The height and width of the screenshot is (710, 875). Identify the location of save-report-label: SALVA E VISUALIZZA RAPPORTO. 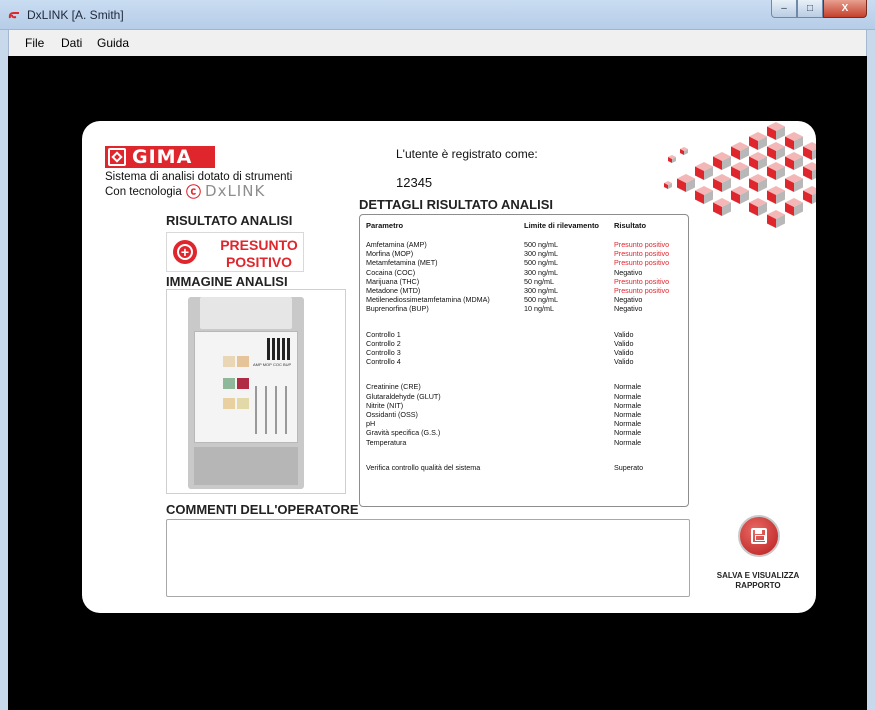
(758, 581).